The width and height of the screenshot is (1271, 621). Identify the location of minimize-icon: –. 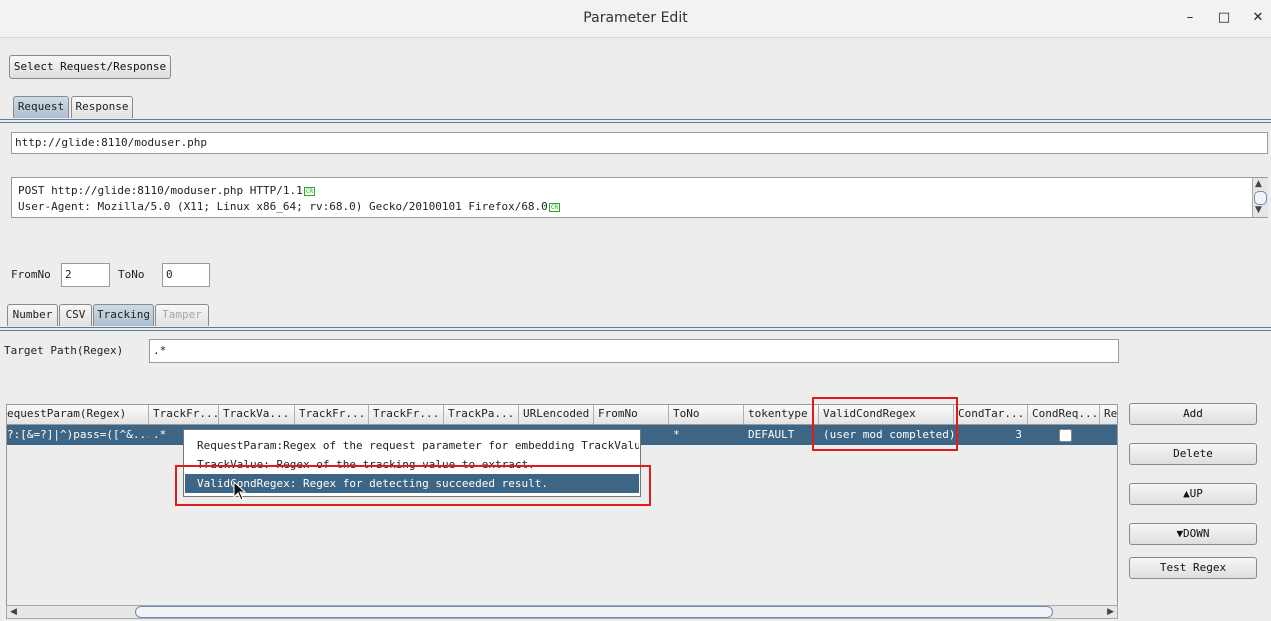
(1190, 18).